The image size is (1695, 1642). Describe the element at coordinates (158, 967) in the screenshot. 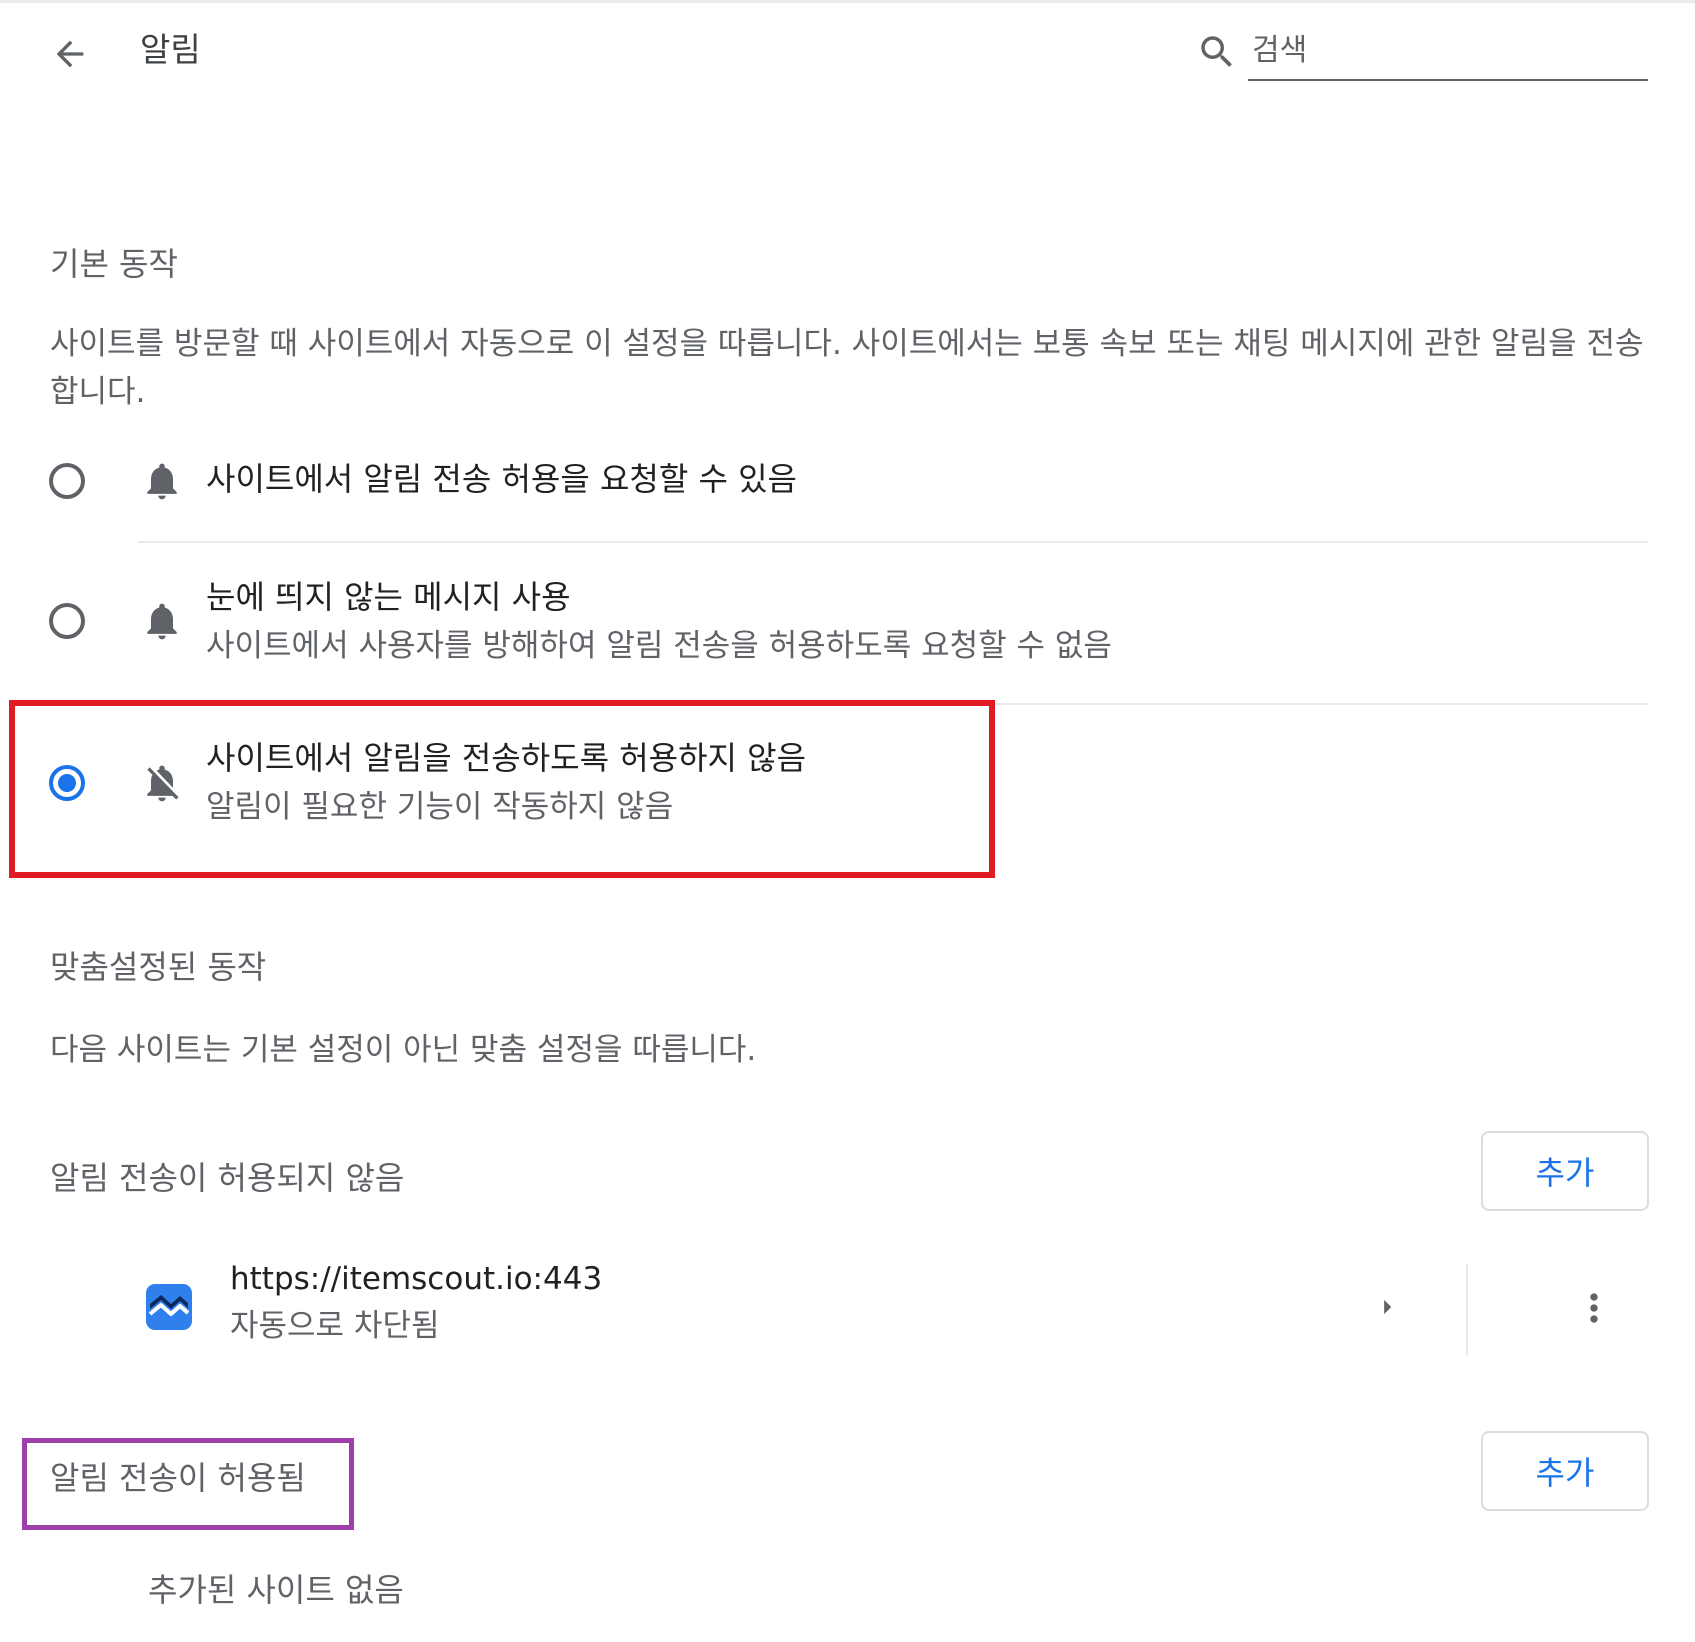

I see `custom-behavior-heading: 맞춤설정된 동작` at that location.